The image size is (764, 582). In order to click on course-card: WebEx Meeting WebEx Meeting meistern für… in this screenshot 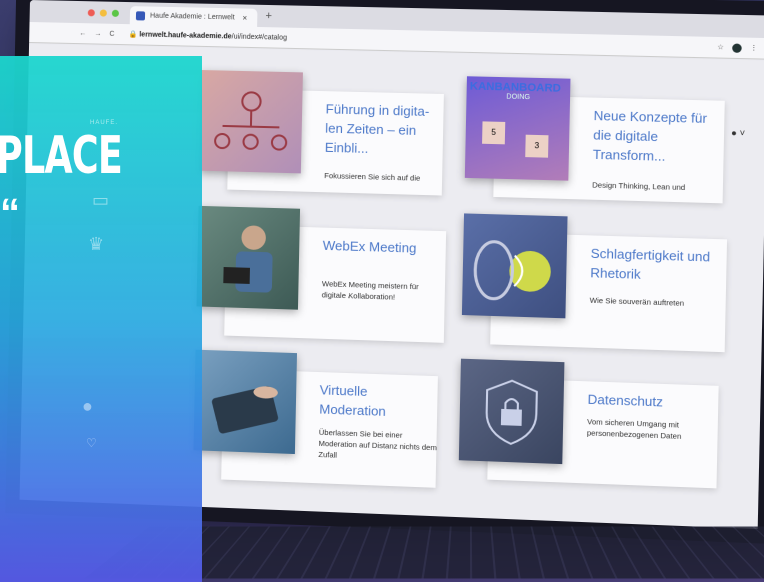, I will do `click(321, 274)`.